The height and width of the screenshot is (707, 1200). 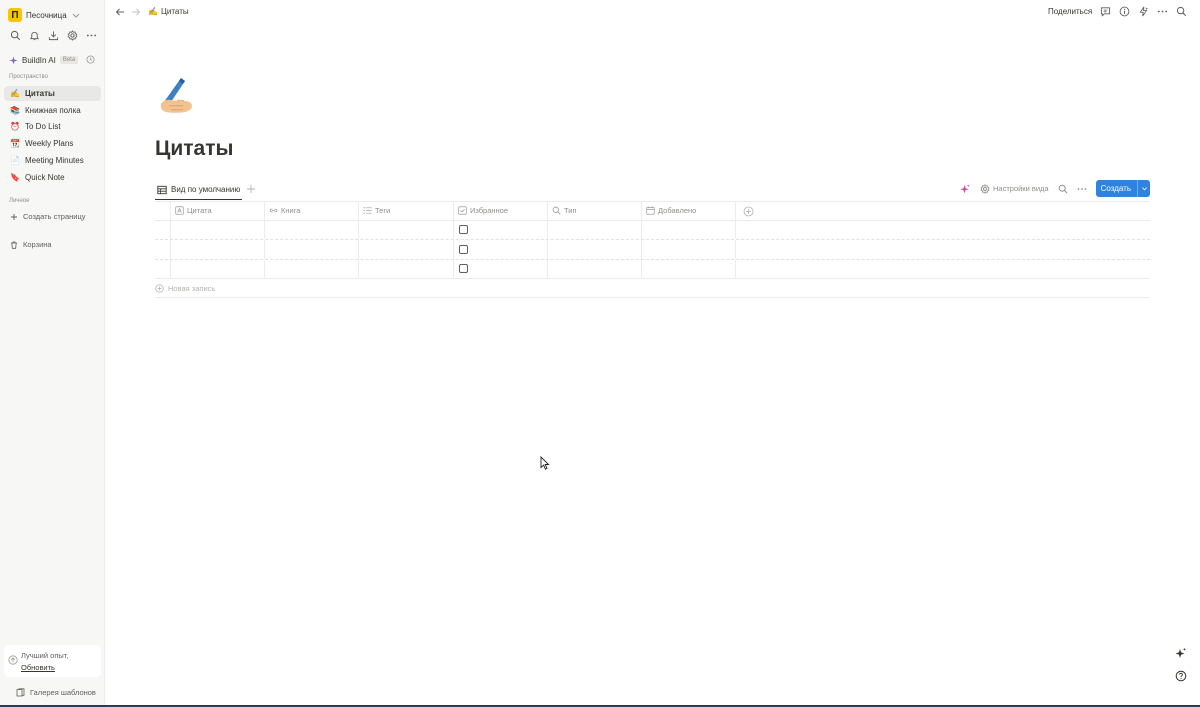 I want to click on column-header-book: Книга, so click(x=311, y=211).